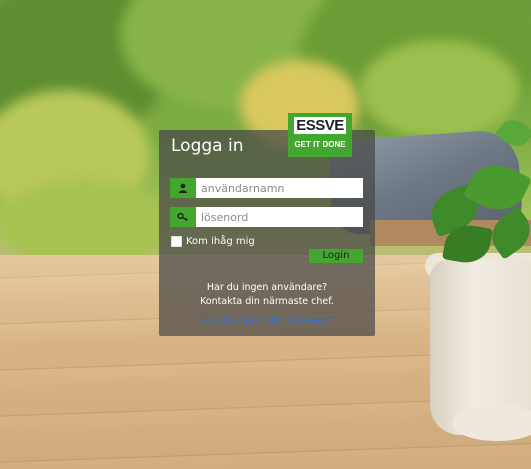  Describe the element at coordinates (320, 135) in the screenshot. I see `essve-logo: ESSVE GET IT DONE` at that location.